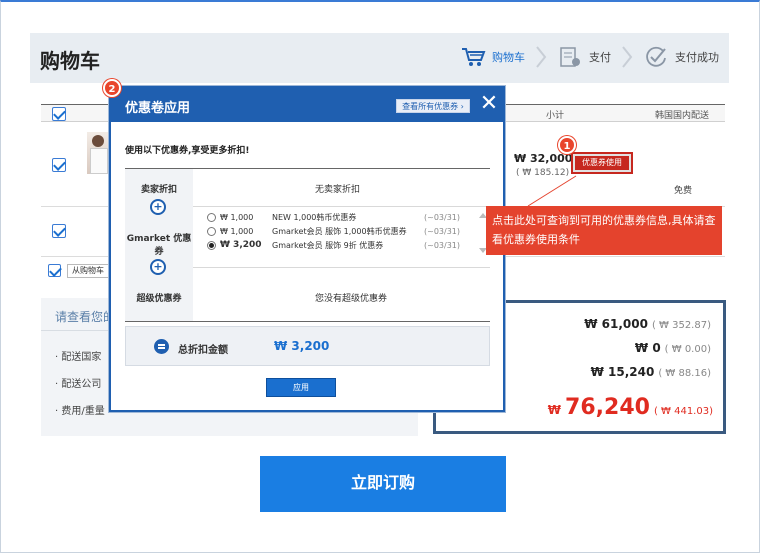 Image resolution: width=760 pixels, height=553 pixels. I want to click on total-discount-box: 总折扣金额 ₩ 3,200, so click(307, 346).